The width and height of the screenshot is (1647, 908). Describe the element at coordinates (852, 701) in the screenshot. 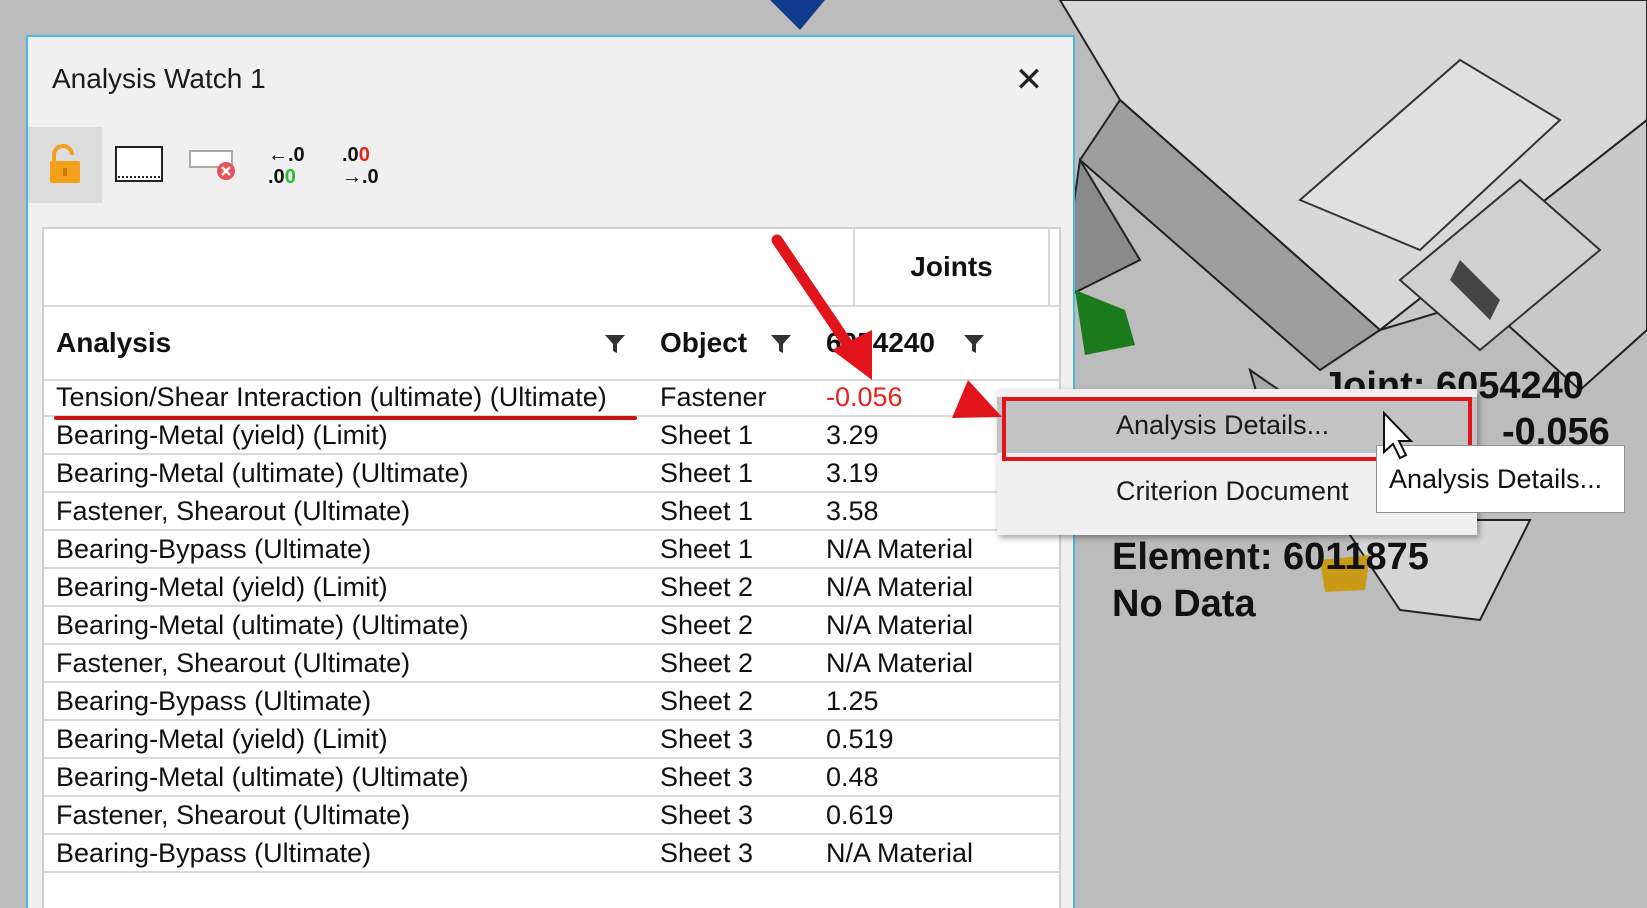

I see `cell-value: 1.25` at that location.